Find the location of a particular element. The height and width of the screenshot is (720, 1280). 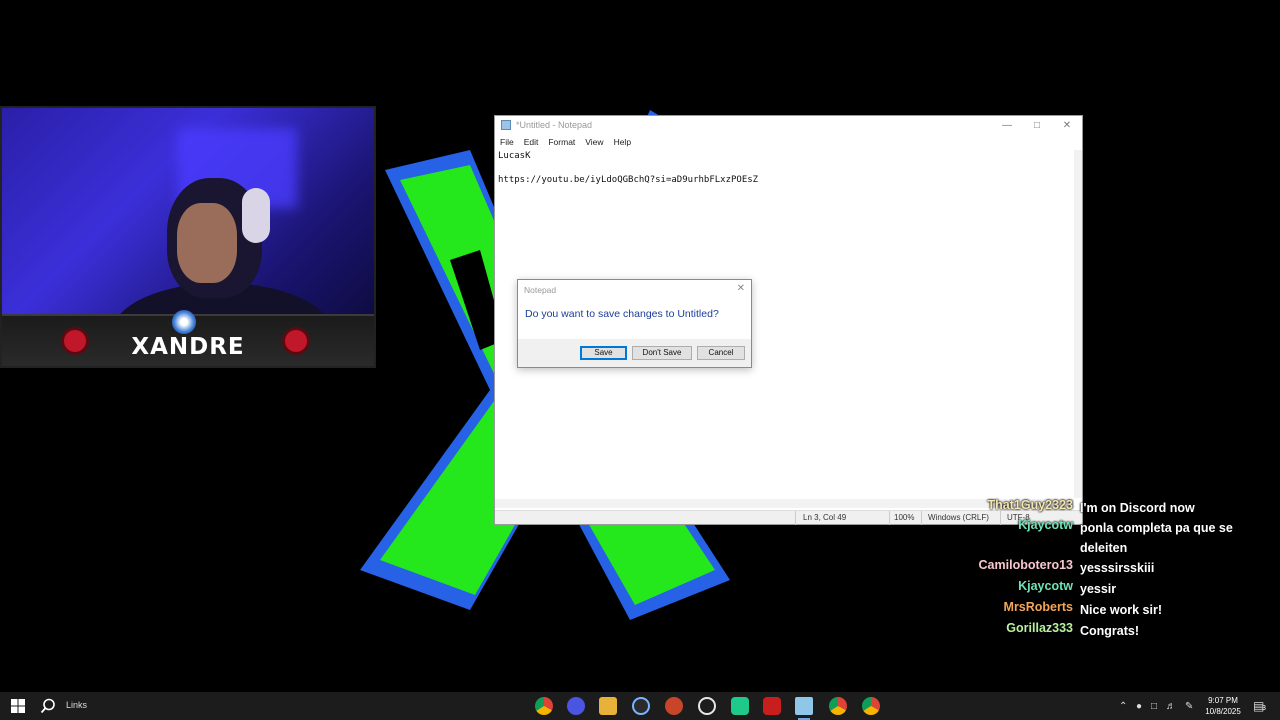

menu-edit: Edit is located at coordinates (531, 142).